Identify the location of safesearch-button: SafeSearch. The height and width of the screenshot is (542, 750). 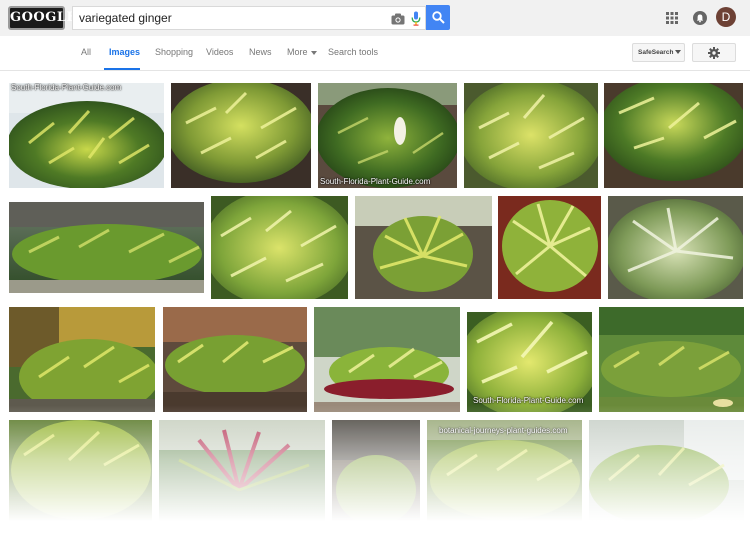
(658, 52).